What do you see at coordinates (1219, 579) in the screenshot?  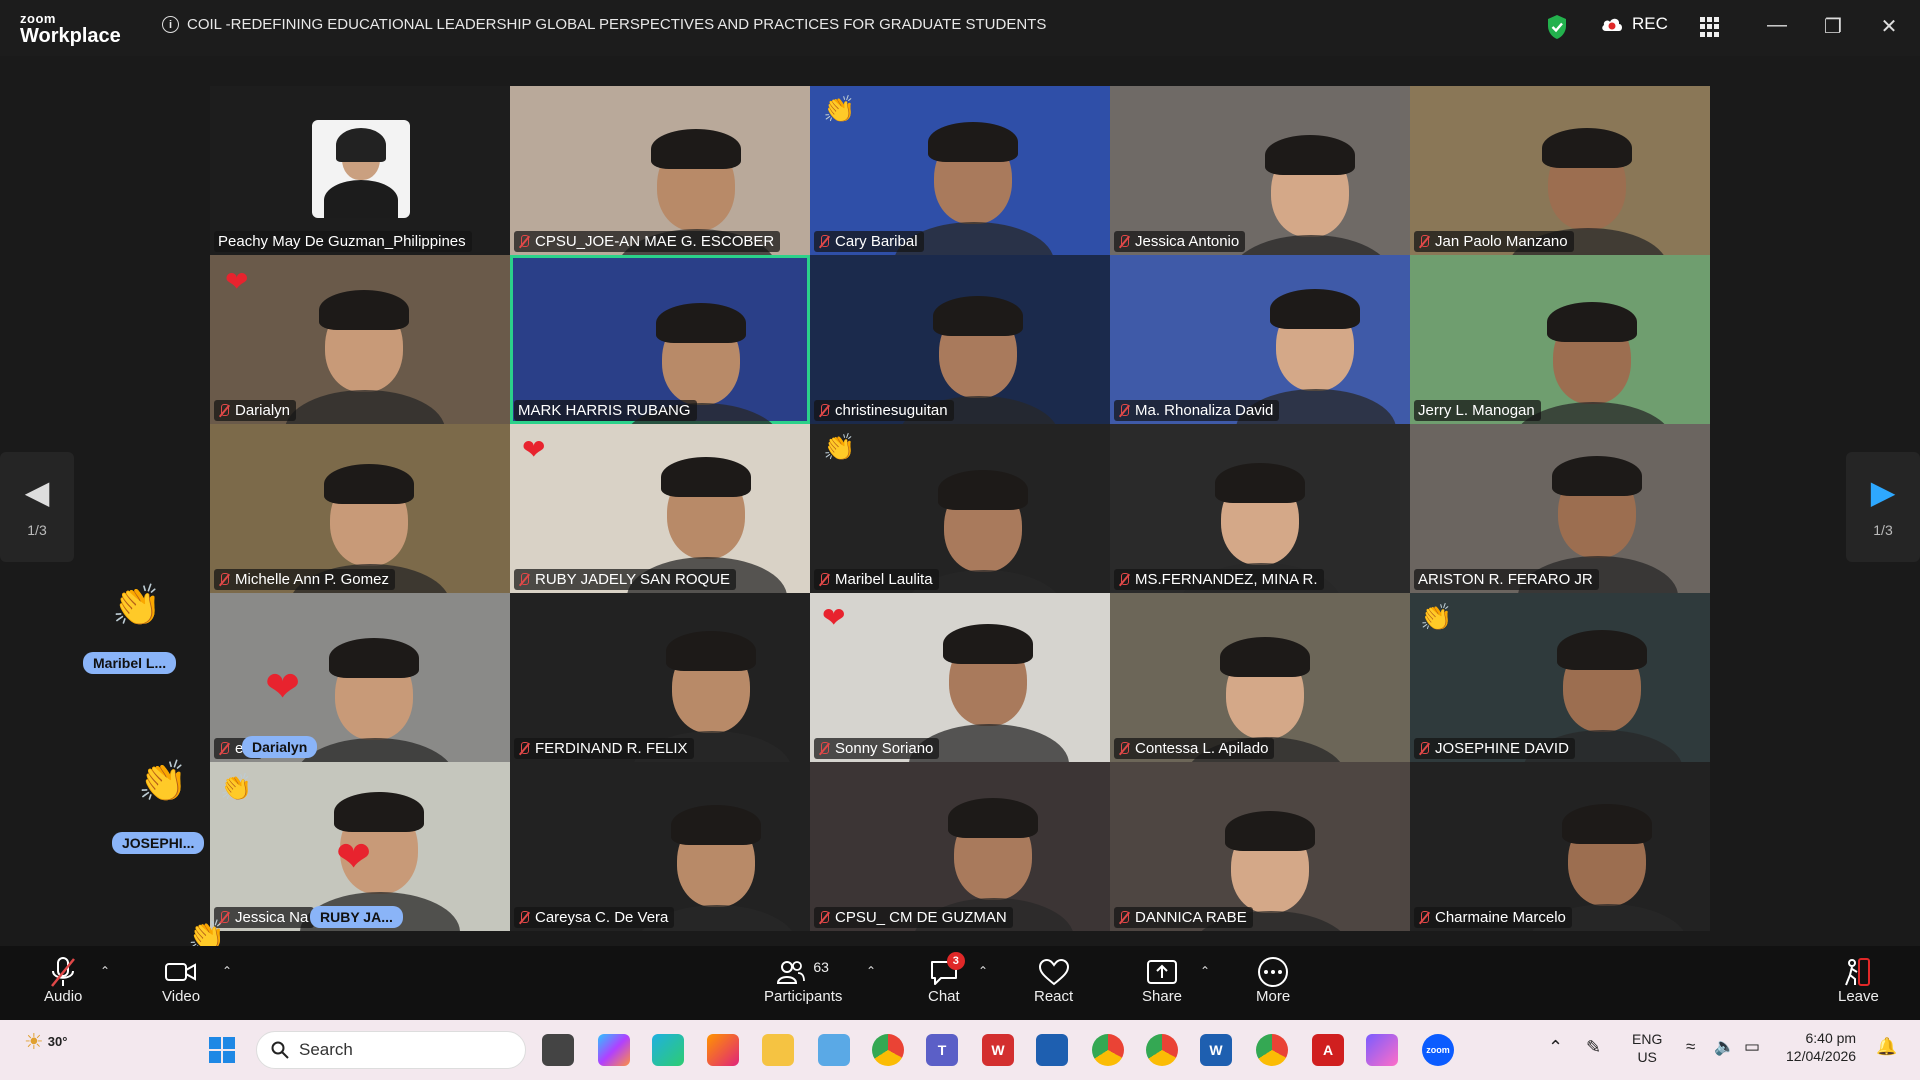 I see `participant-name-label: MS.FERNANDEZ, MINA R.` at bounding box center [1219, 579].